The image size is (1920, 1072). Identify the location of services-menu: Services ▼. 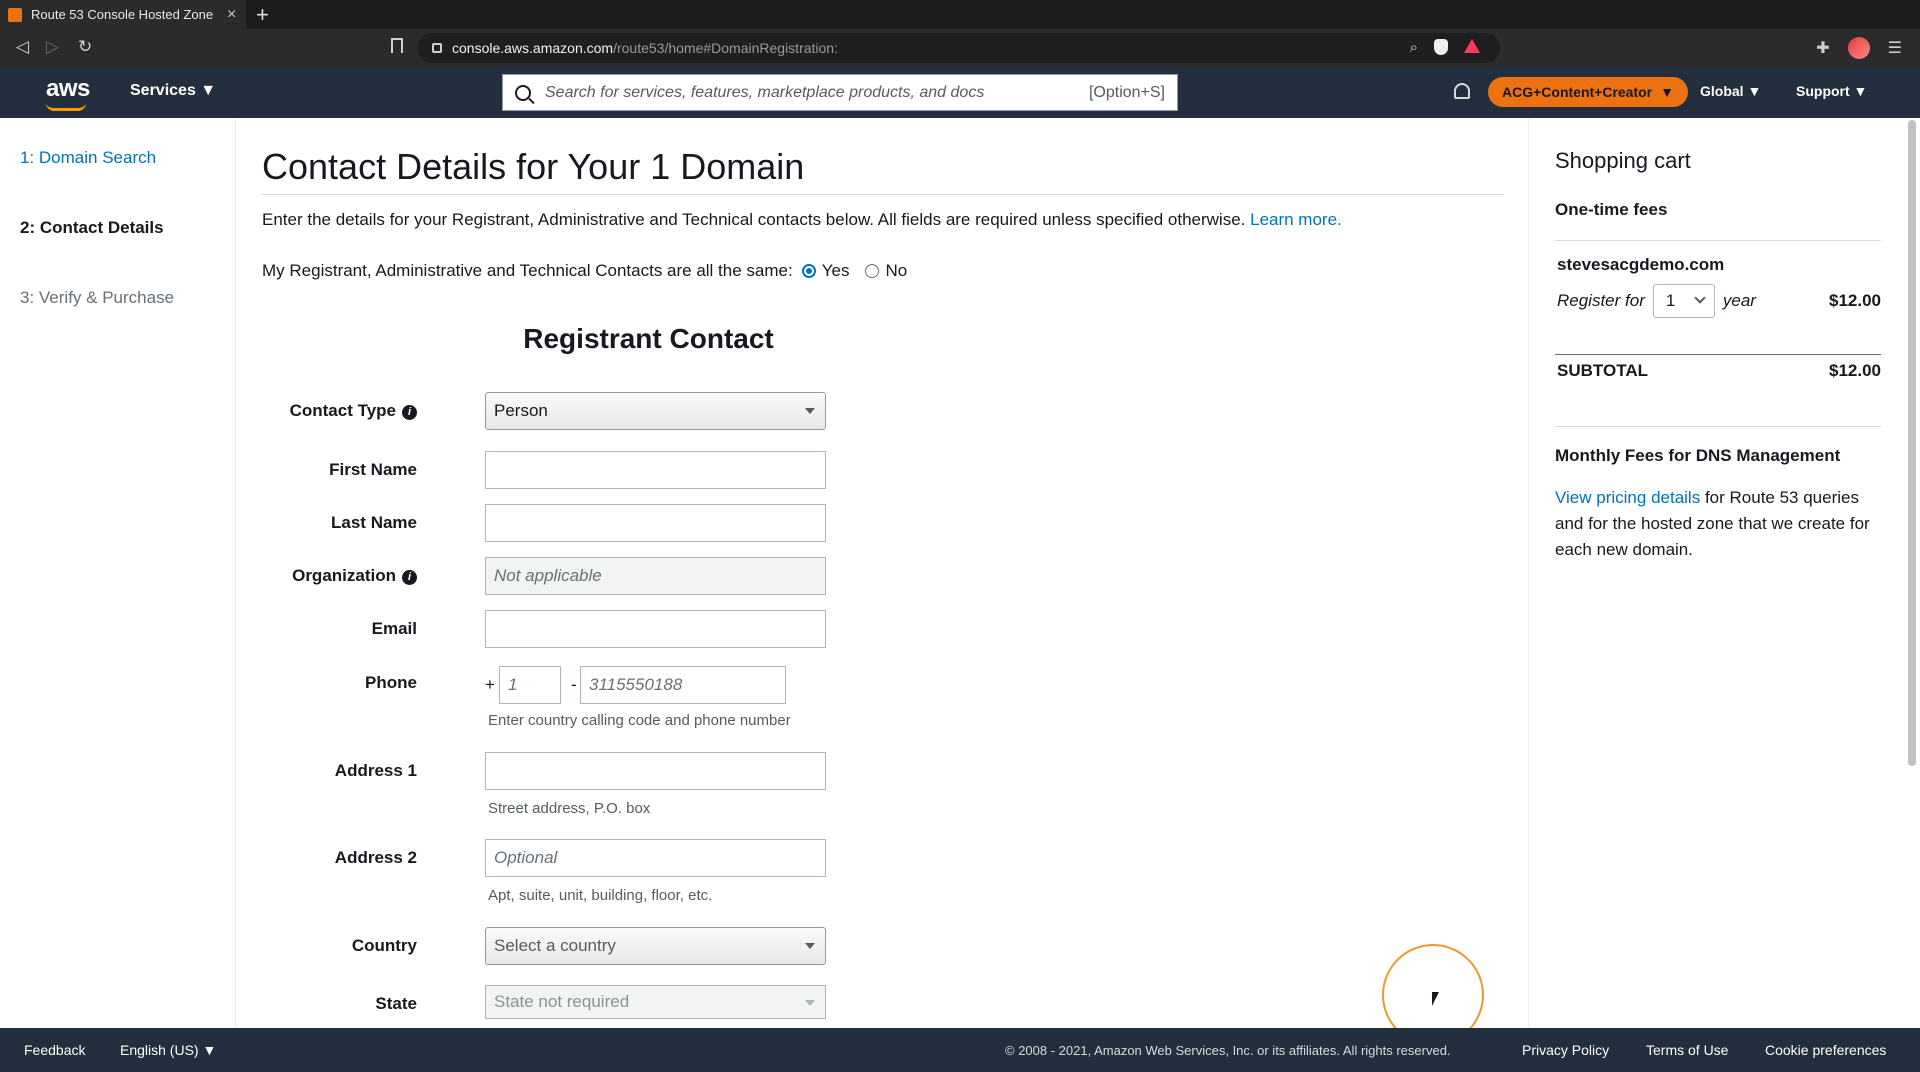
(173, 91).